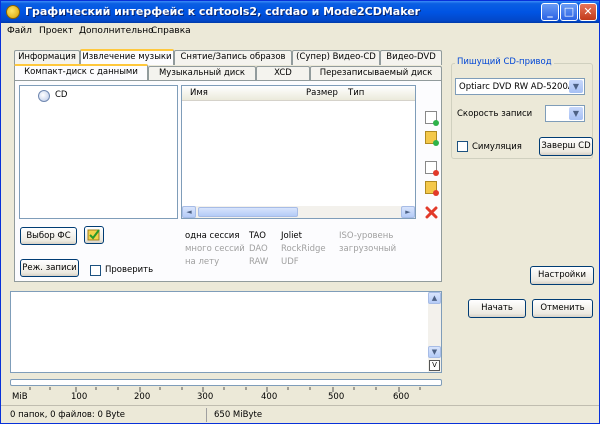 This screenshot has height=424, width=600. Describe the element at coordinates (248, 212) in the screenshot. I see `scroll-thumb` at that location.